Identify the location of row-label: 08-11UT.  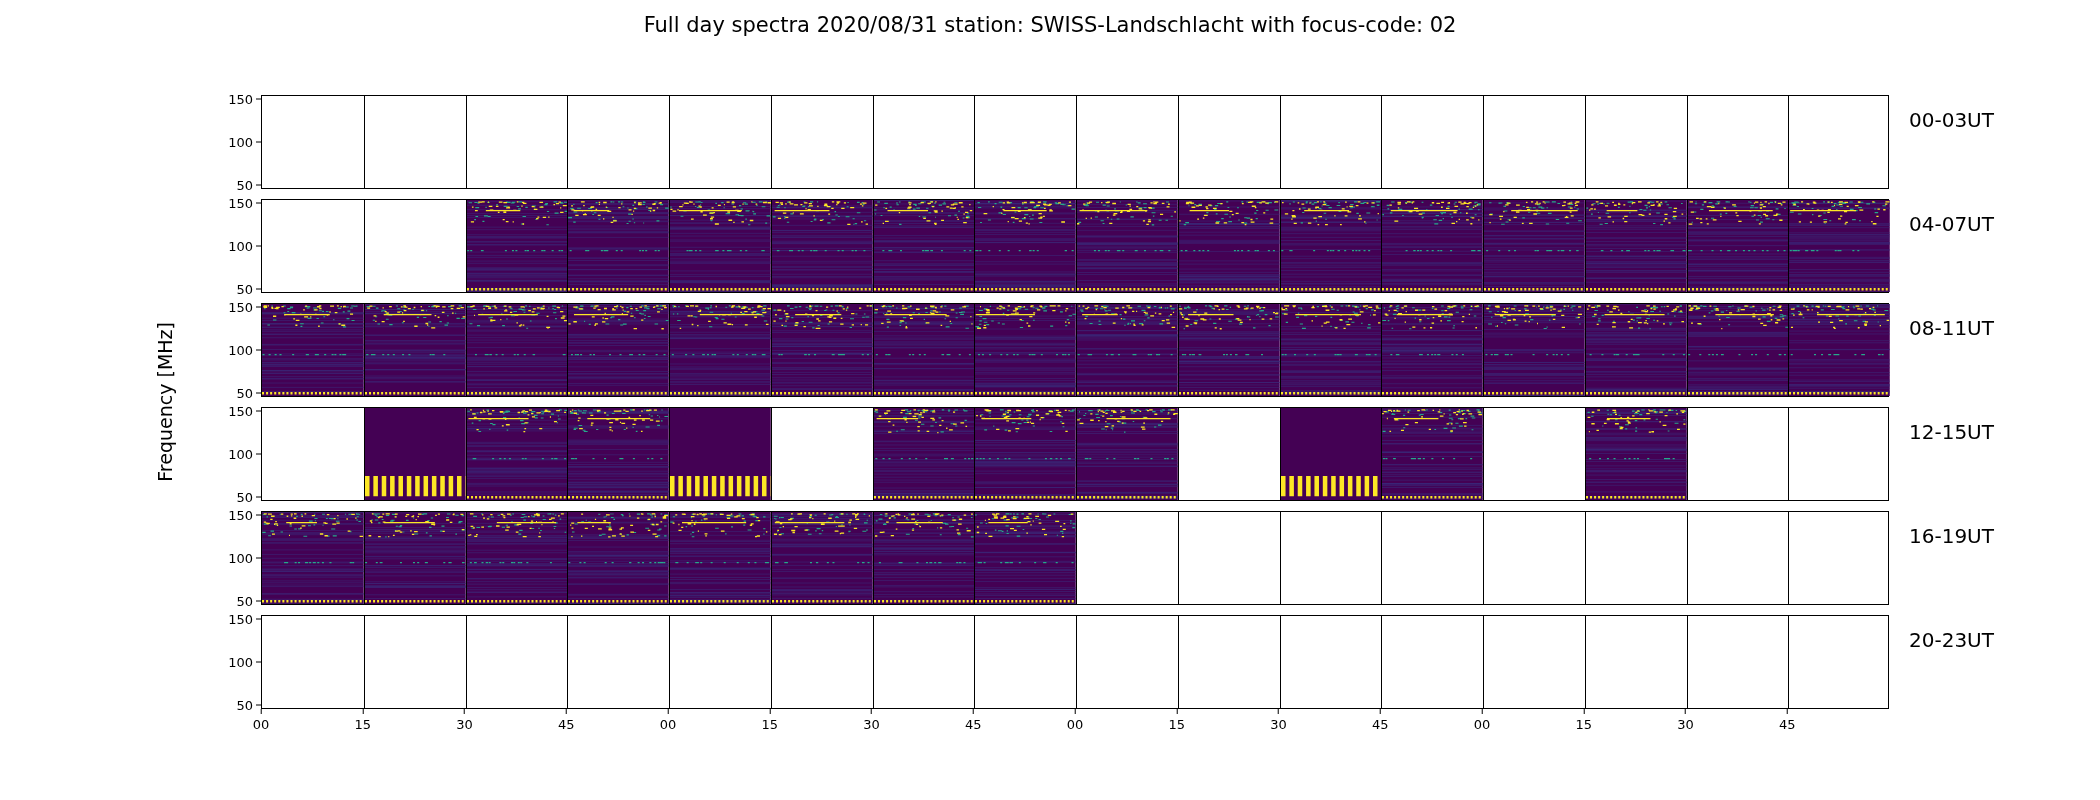
(1951, 328).